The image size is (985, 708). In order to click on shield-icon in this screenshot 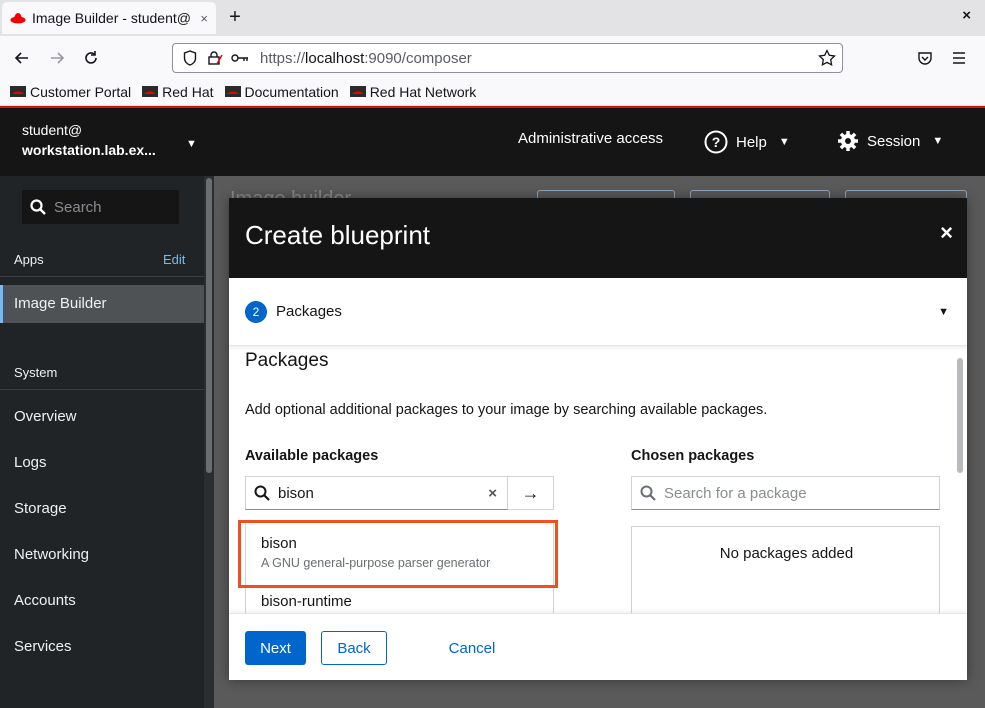, I will do `click(190, 58)`.